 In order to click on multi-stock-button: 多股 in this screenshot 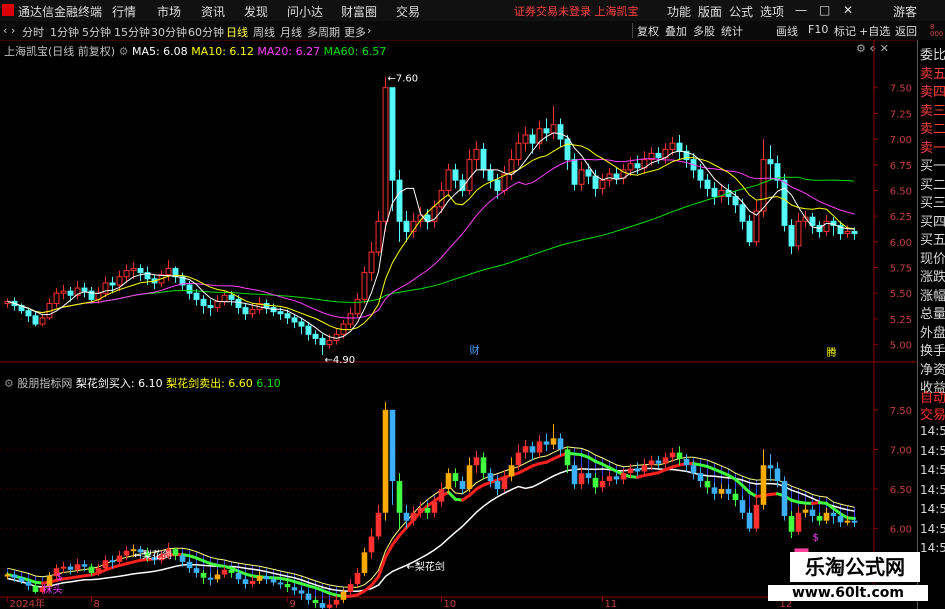, I will do `click(704, 31)`.